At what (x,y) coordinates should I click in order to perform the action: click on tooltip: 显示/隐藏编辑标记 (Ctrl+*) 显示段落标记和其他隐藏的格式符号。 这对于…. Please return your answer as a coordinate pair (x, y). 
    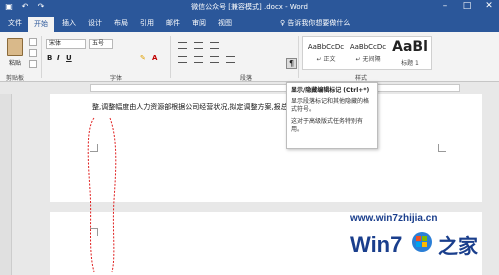
    Looking at the image, I should click on (332, 115).